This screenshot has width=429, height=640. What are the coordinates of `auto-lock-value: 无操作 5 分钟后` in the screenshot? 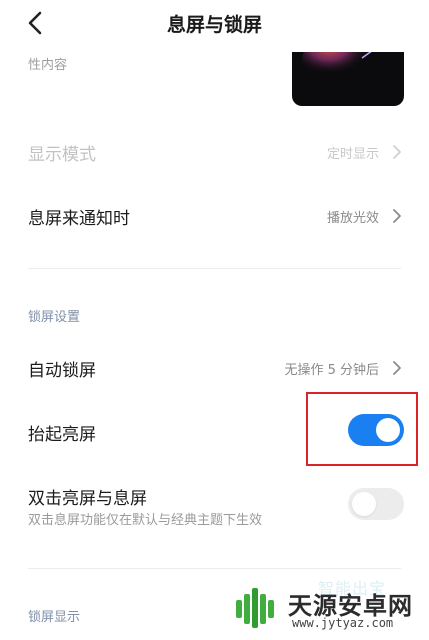 It's located at (331, 370).